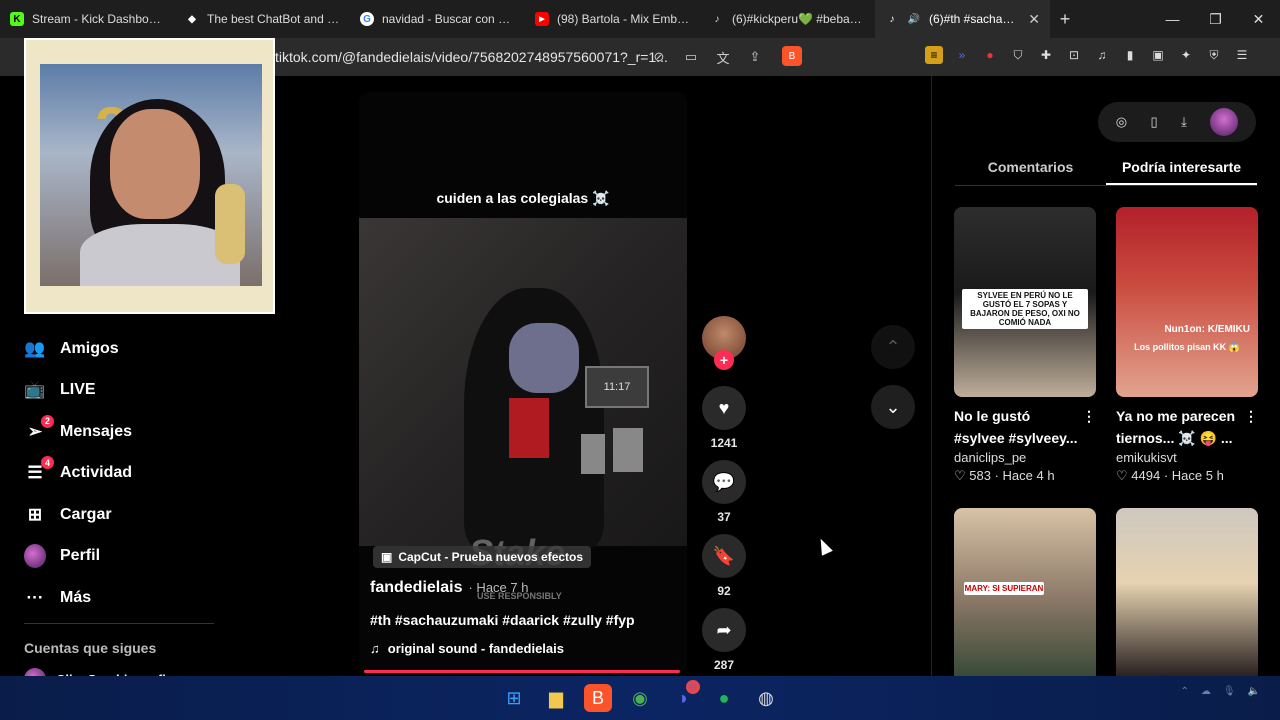  Describe the element at coordinates (1215, 19) in the screenshot. I see `maximize-icon: ❐` at that location.